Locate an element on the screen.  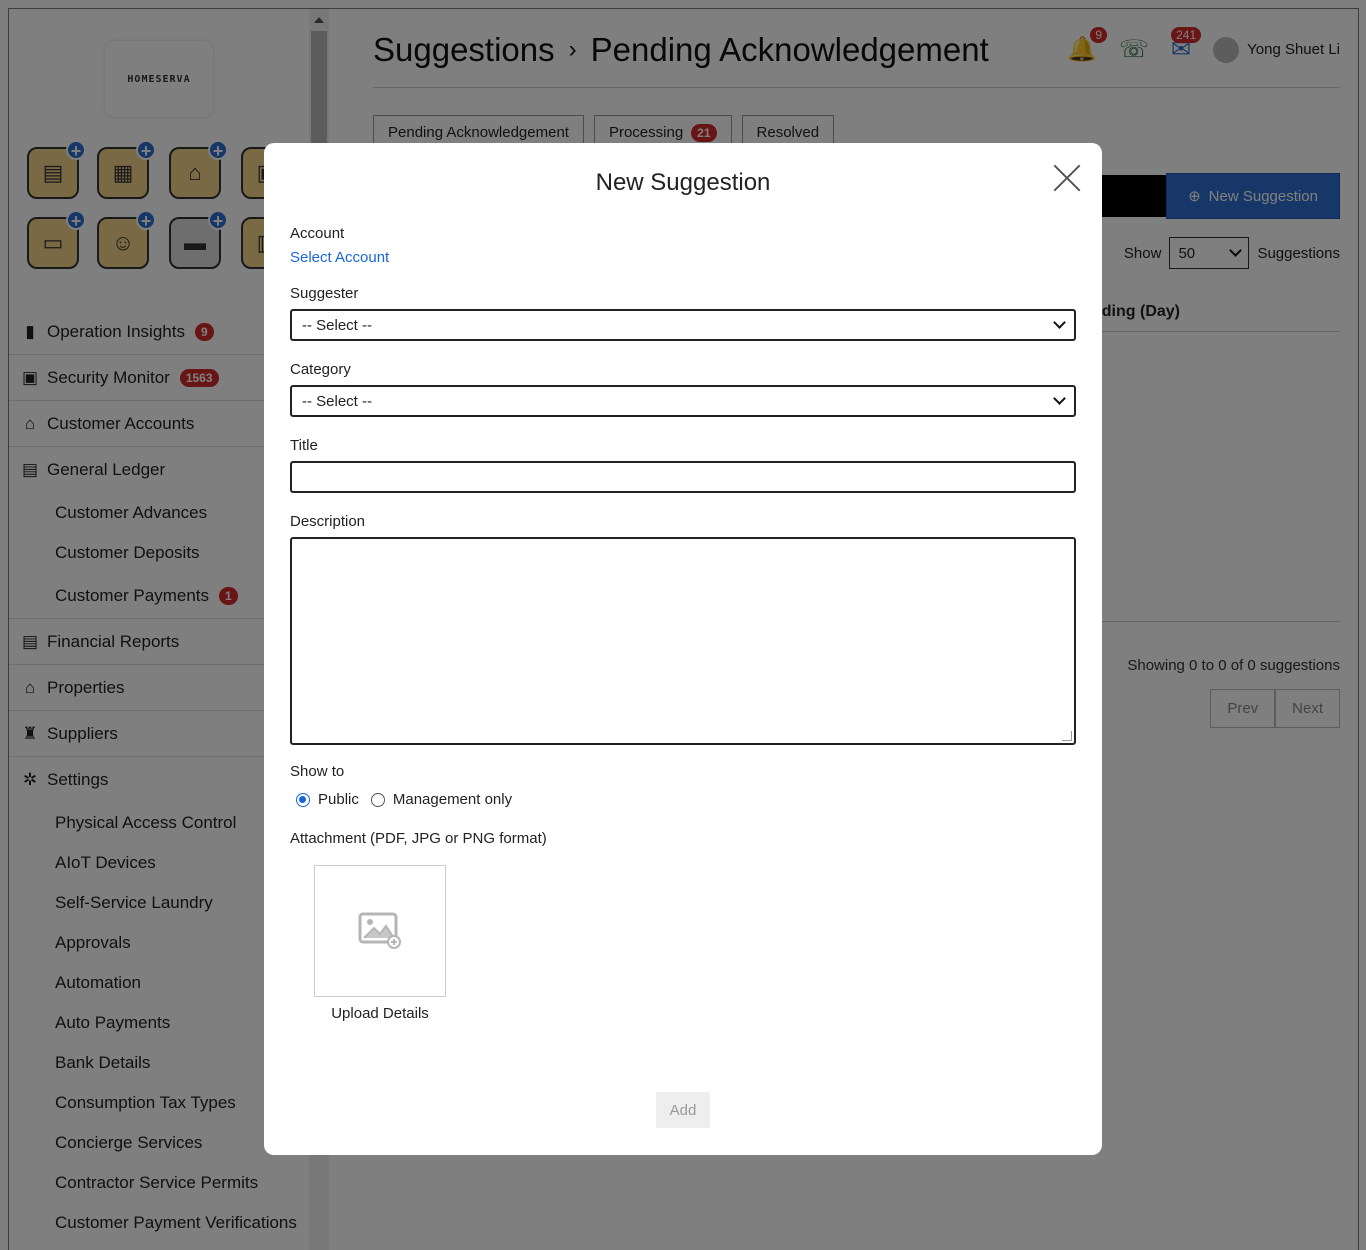
category-label: Category is located at coordinates (320, 369).